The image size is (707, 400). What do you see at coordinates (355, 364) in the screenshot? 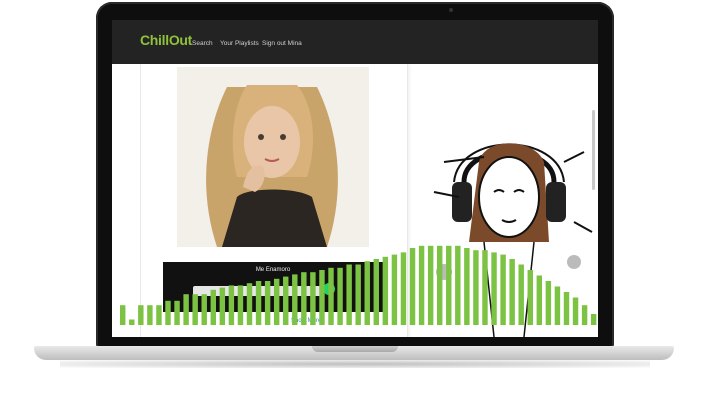
I see `laptop-shadow` at bounding box center [355, 364].